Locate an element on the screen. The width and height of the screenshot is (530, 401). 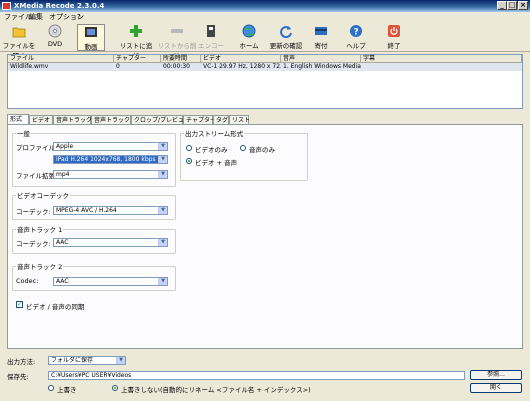
audio-track-2-codec-select: AAC ▼ is located at coordinates (110, 281).